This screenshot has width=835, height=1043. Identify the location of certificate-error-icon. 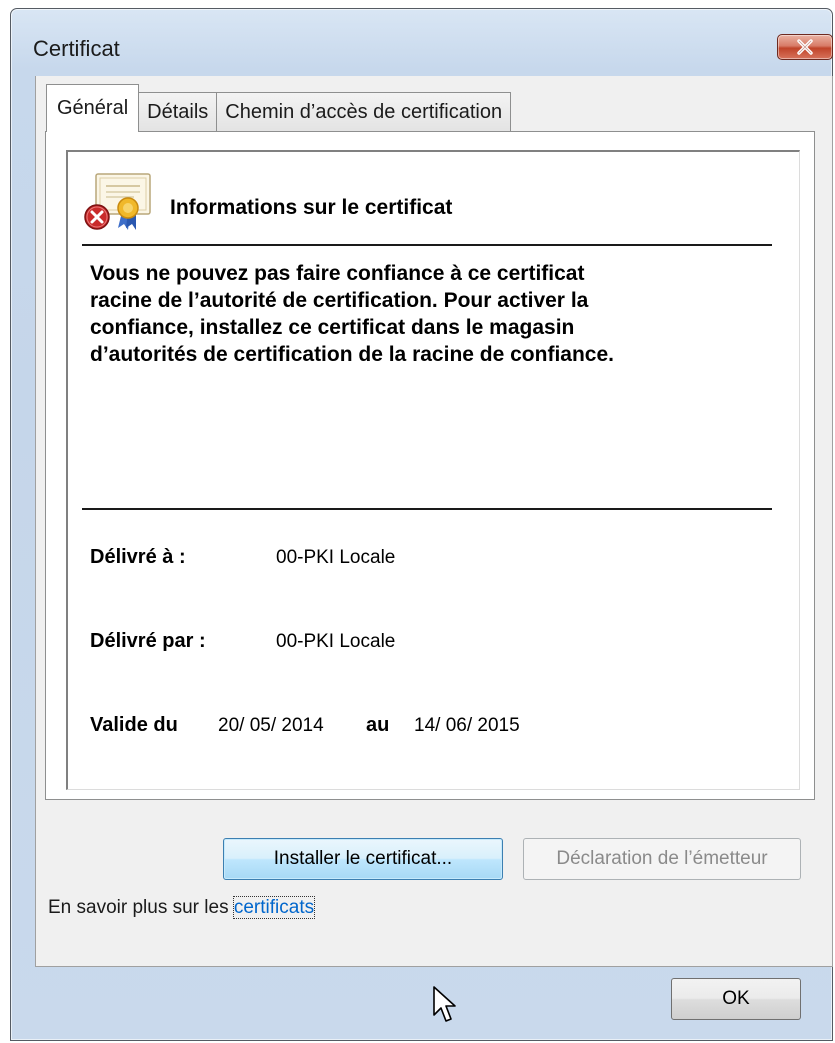
(117, 201).